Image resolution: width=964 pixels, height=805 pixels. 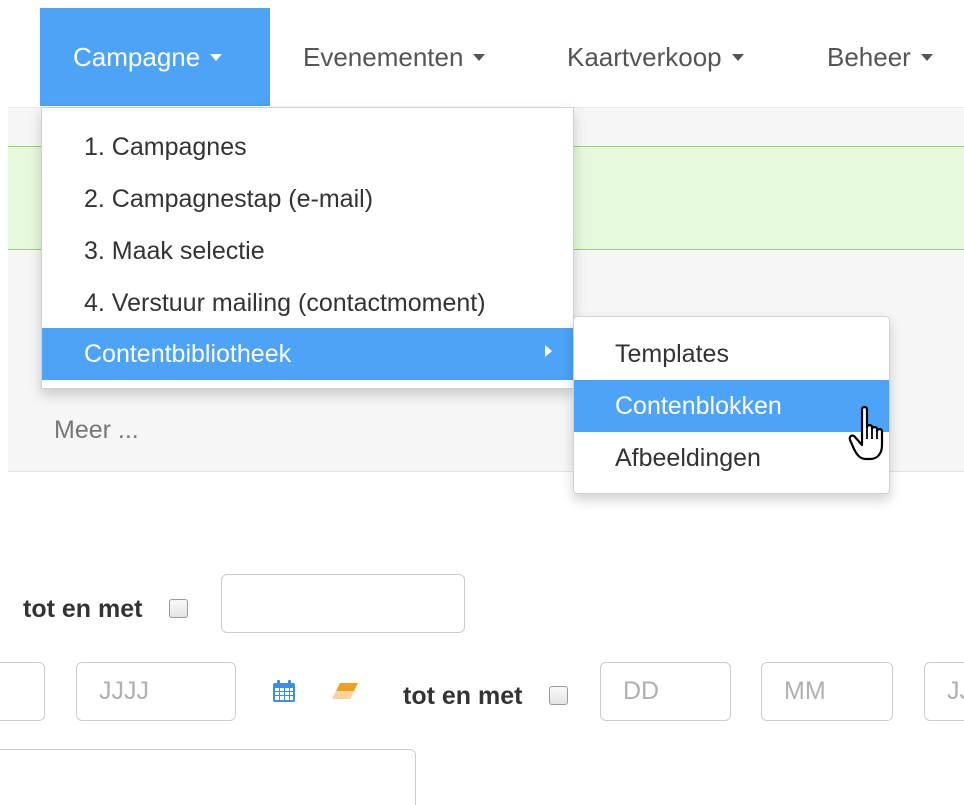 I want to click on tot-en-met-checkbox, so click(x=178, y=608).